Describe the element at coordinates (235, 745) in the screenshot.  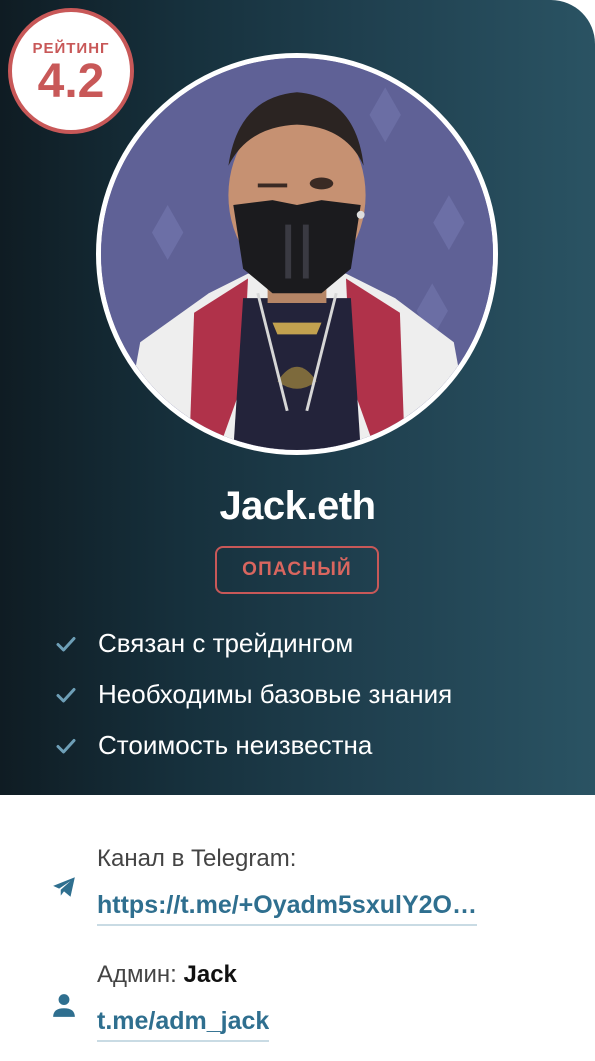
I see `feature-text: Стоимость неизвестна` at that location.